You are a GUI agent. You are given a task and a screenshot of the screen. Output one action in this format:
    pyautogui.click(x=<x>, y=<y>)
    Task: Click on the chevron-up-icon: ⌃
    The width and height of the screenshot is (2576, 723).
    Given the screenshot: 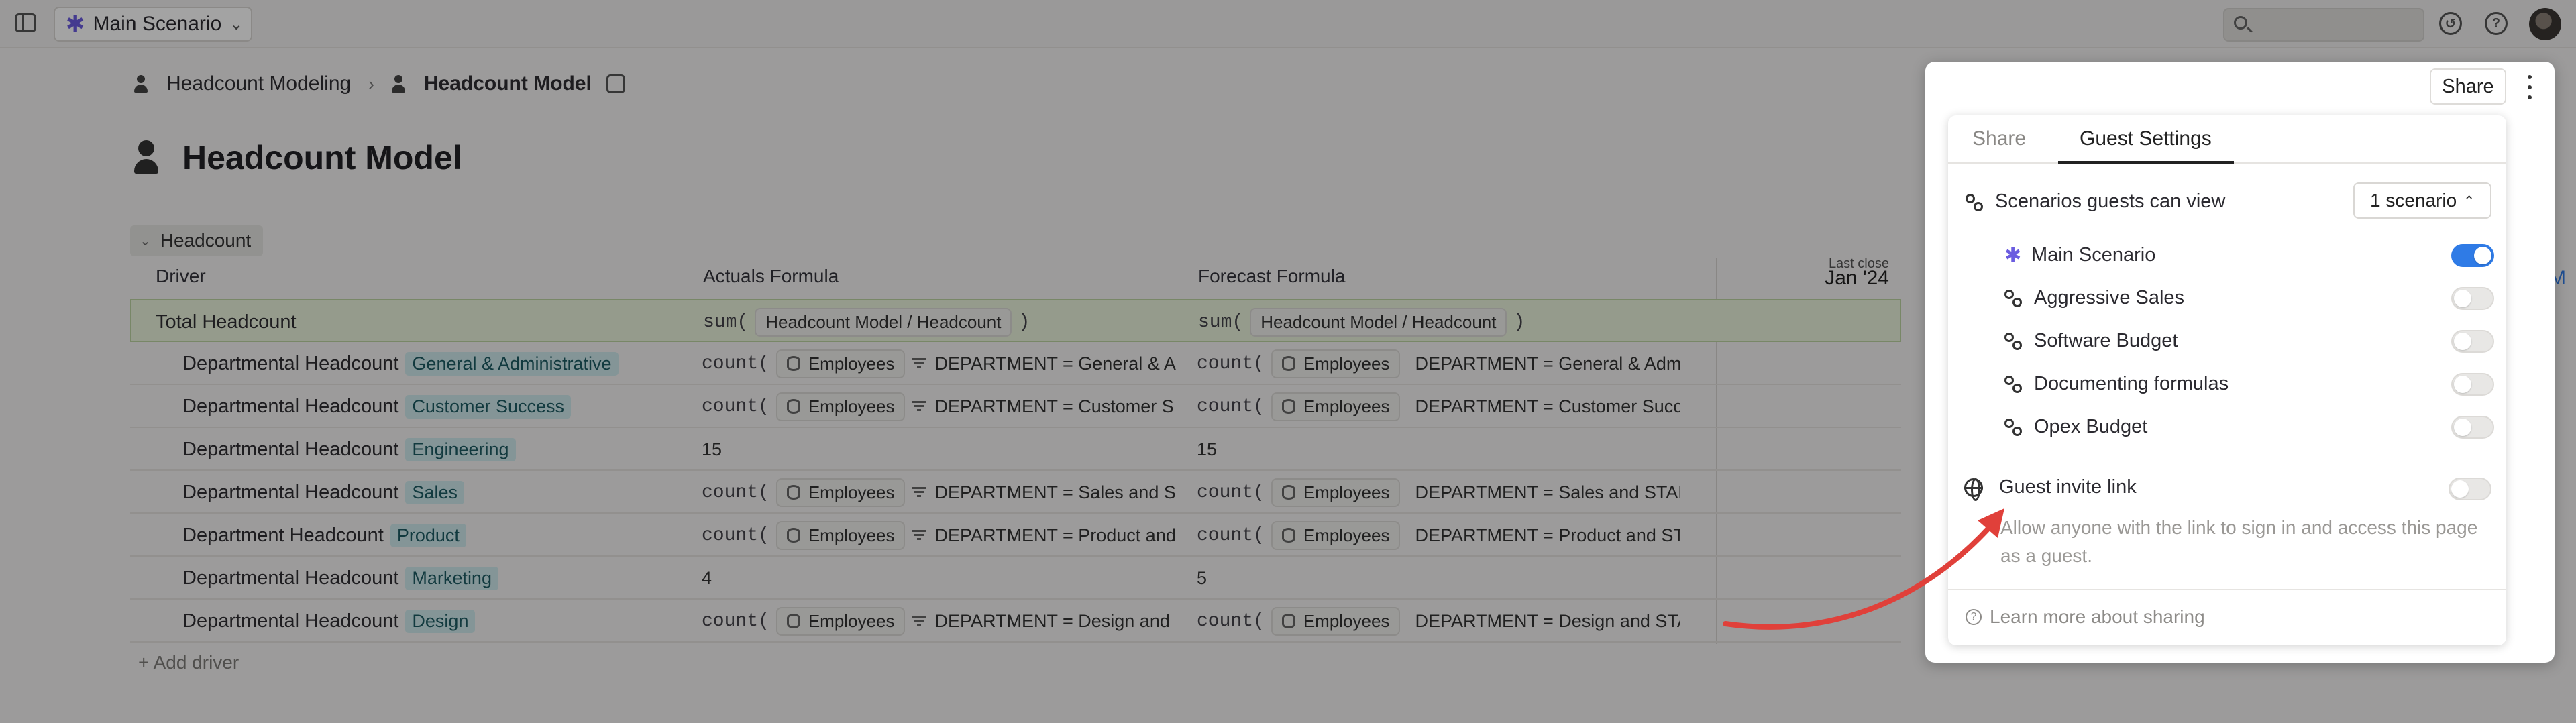 What is the action you would take?
    pyautogui.click(x=2469, y=201)
    